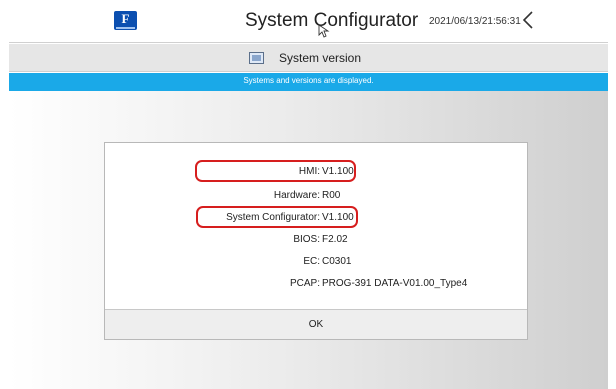 The width and height of the screenshot is (616, 389). Describe the element at coordinates (612, 194) in the screenshot. I see `right-edge` at that location.